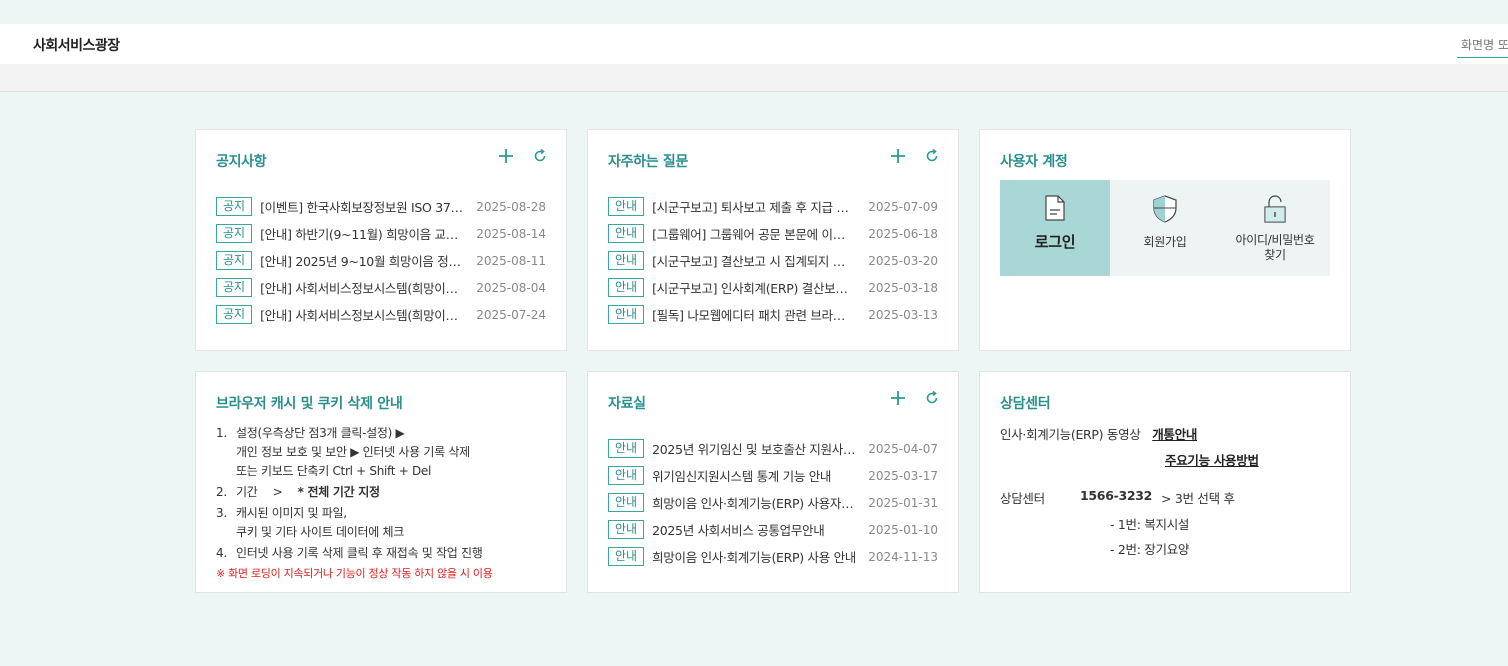 The image size is (1508, 666). What do you see at coordinates (386, 492) in the screenshot?
I see `guide-step: 2. 기간 > * 전체 기간 지정` at bounding box center [386, 492].